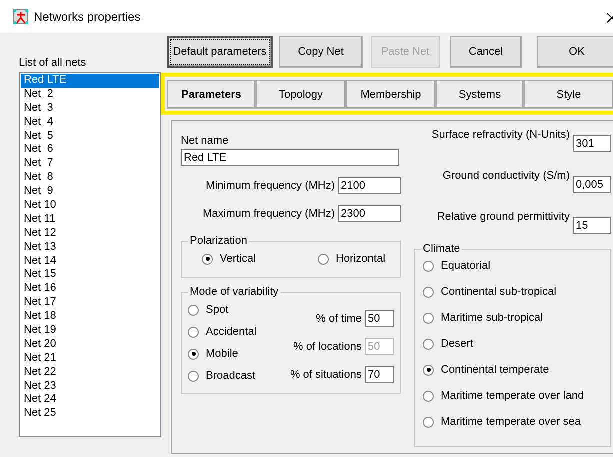  Describe the element at coordinates (21, 16) in the screenshot. I see `app-icon` at that location.